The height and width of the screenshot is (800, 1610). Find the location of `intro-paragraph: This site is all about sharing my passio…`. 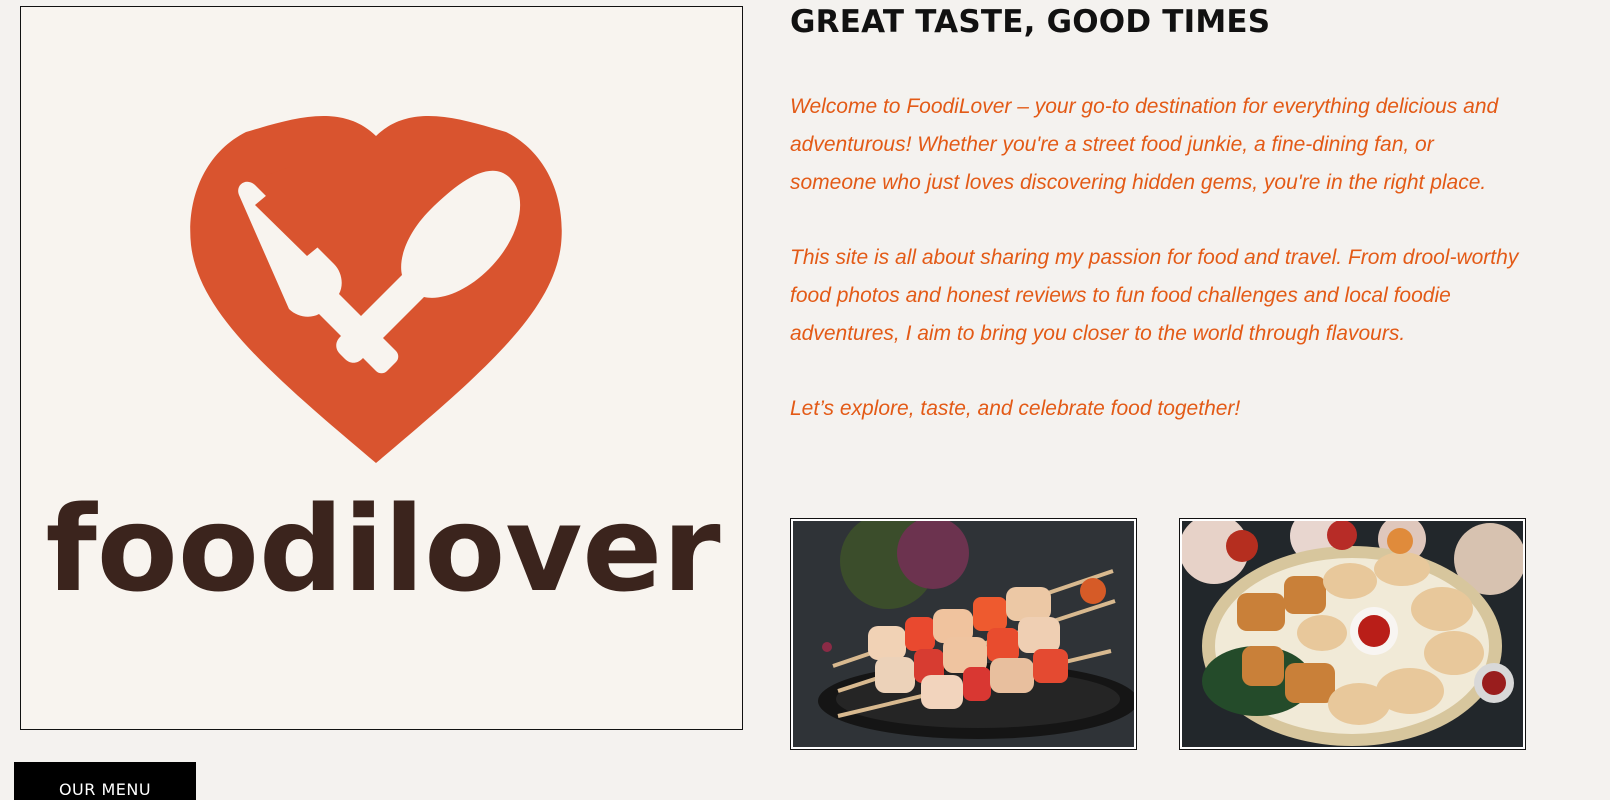

intro-paragraph: This site is all about sharing my passio… is located at coordinates (1154, 295).